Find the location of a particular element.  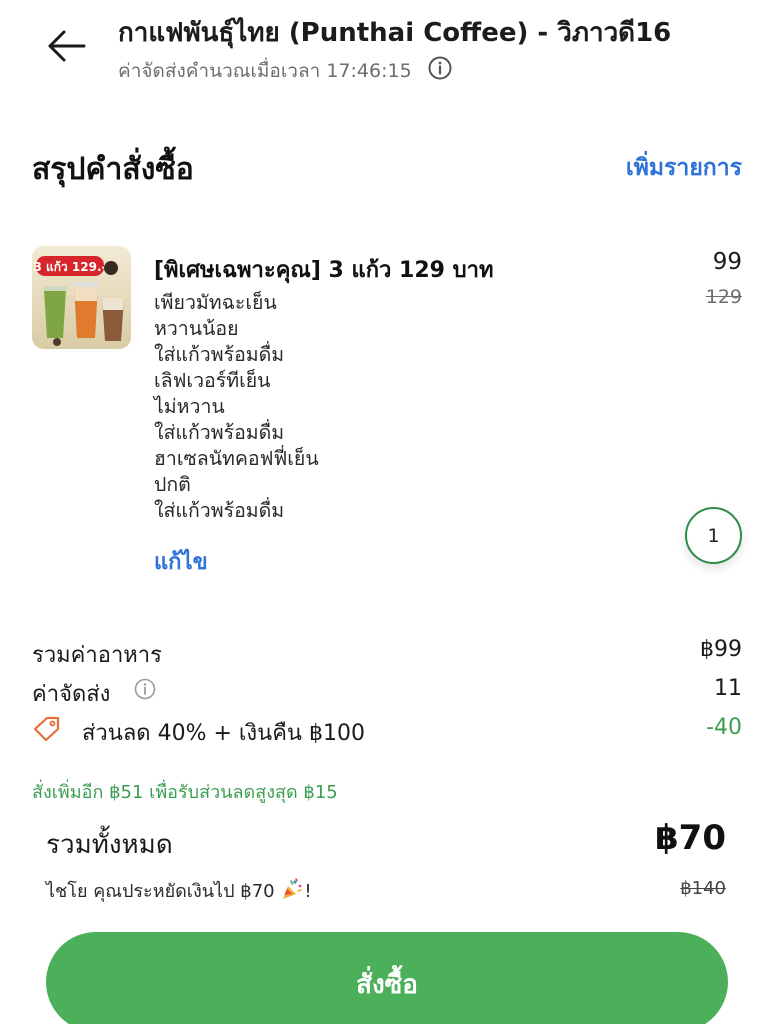

quantity-button: 1 is located at coordinates (713, 535).